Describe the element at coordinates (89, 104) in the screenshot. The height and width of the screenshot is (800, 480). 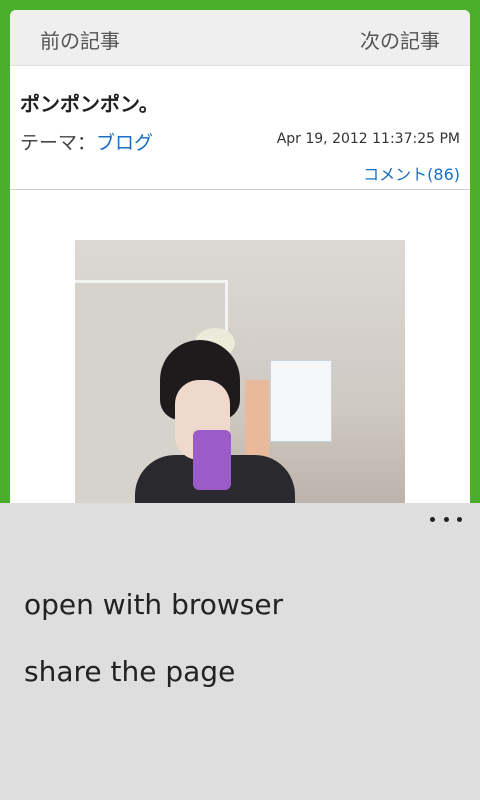
I see `article-title: ポンポンポン。` at that location.